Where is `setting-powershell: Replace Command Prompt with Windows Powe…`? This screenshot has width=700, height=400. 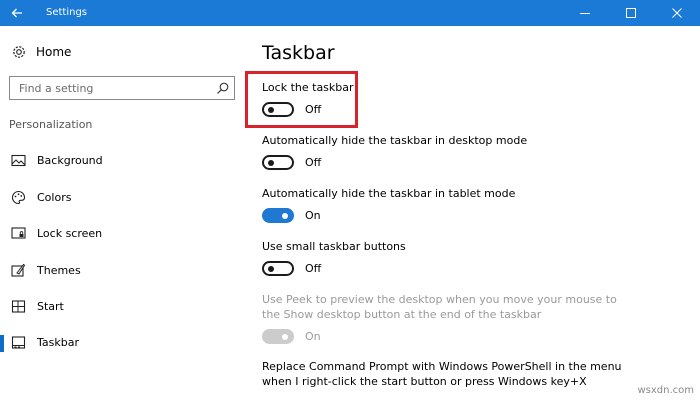
setting-powershell: Replace Command Prompt with Windows Powe… is located at coordinates (477, 374).